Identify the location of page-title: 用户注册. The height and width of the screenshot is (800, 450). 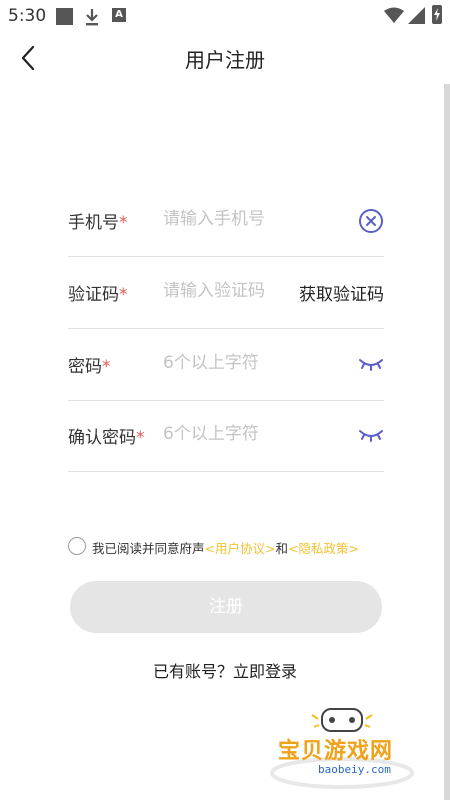
(225, 60).